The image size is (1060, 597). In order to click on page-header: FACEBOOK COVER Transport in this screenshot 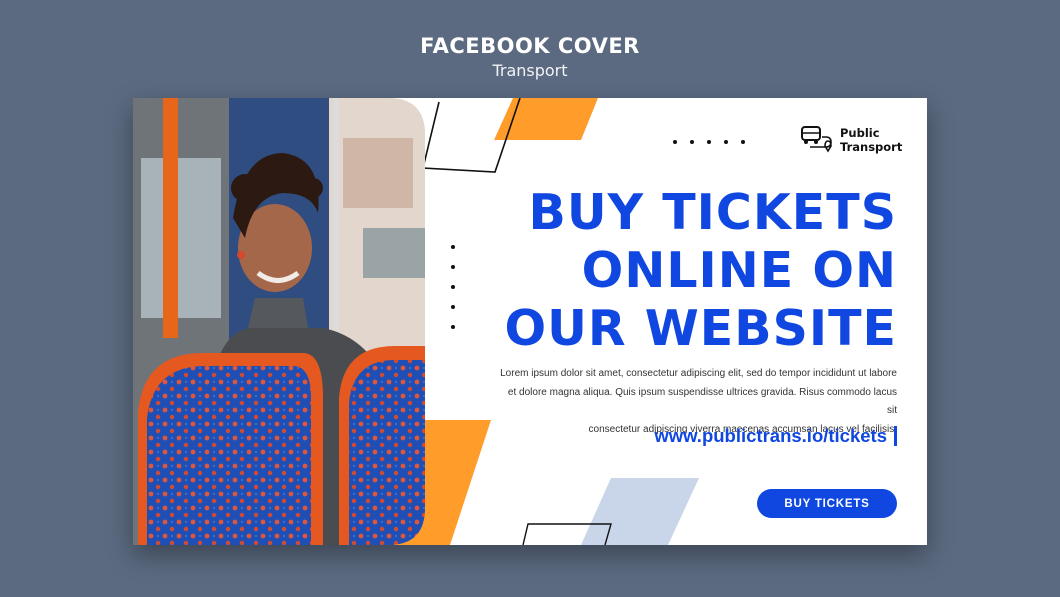, I will do `click(530, 57)`.